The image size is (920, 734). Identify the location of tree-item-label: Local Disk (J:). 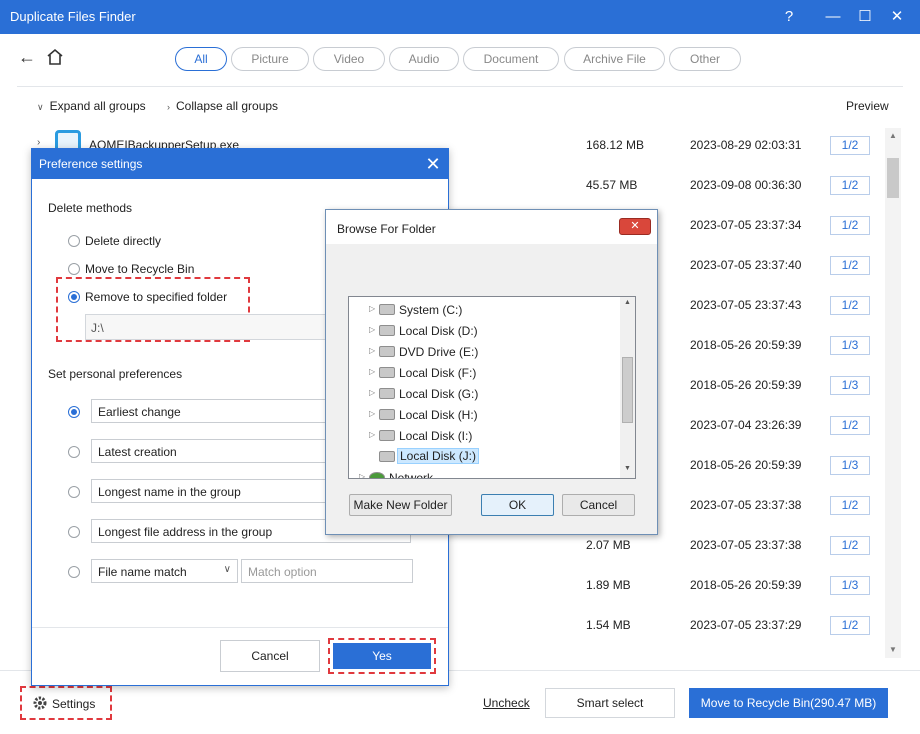
(438, 456).